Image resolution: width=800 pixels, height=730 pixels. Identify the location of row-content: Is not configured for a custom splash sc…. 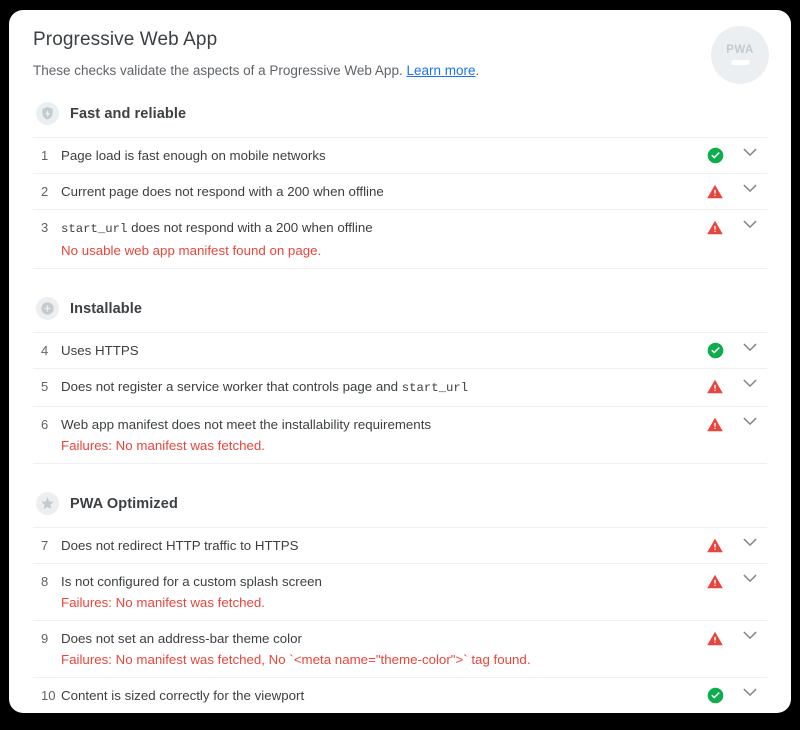
(379, 592).